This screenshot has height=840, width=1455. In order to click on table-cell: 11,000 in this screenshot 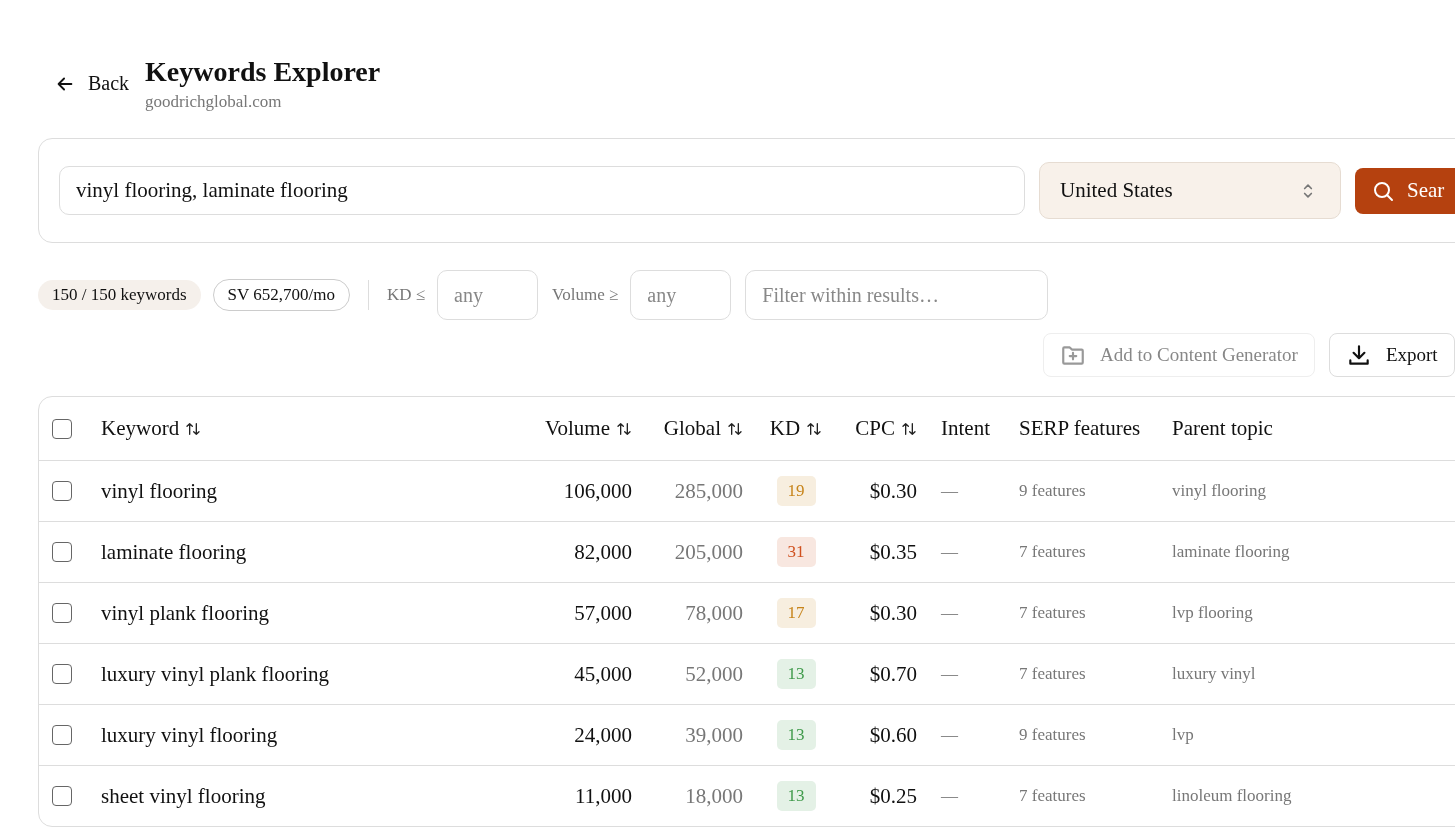, I will do `click(603, 796)`.